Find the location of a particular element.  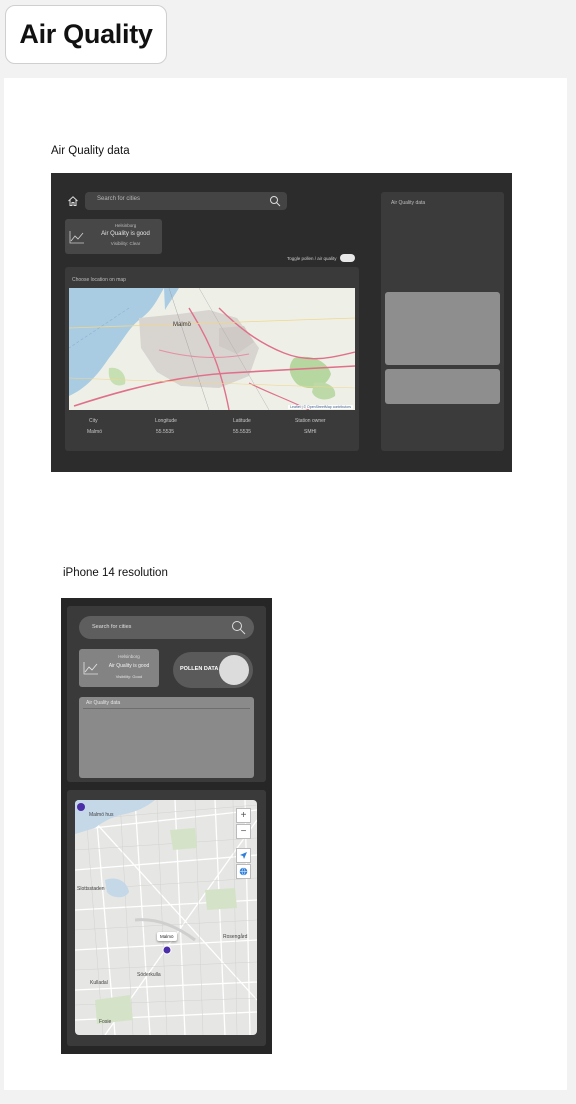

page-title: Air Quality is located at coordinates (86, 34).